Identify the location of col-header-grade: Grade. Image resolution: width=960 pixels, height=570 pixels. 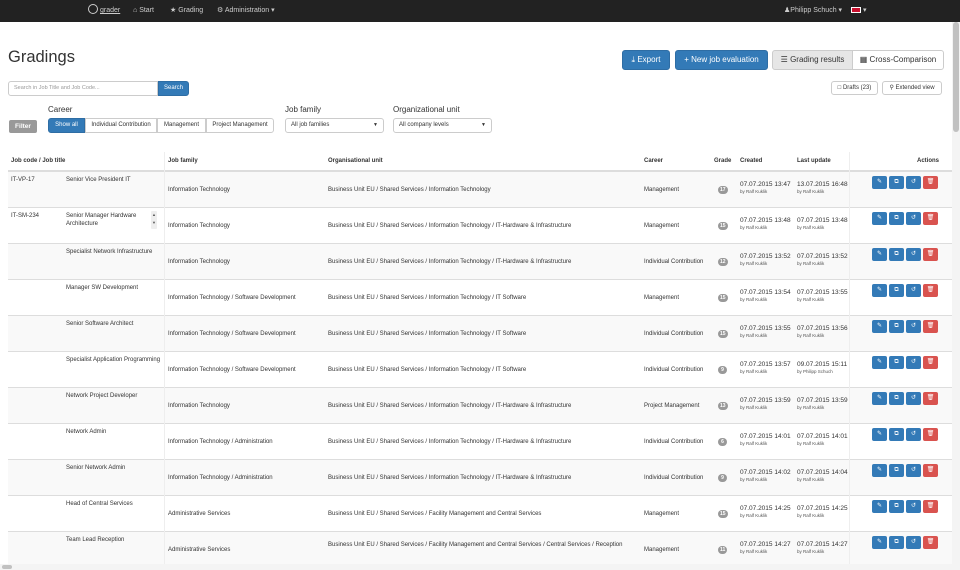
(722, 161).